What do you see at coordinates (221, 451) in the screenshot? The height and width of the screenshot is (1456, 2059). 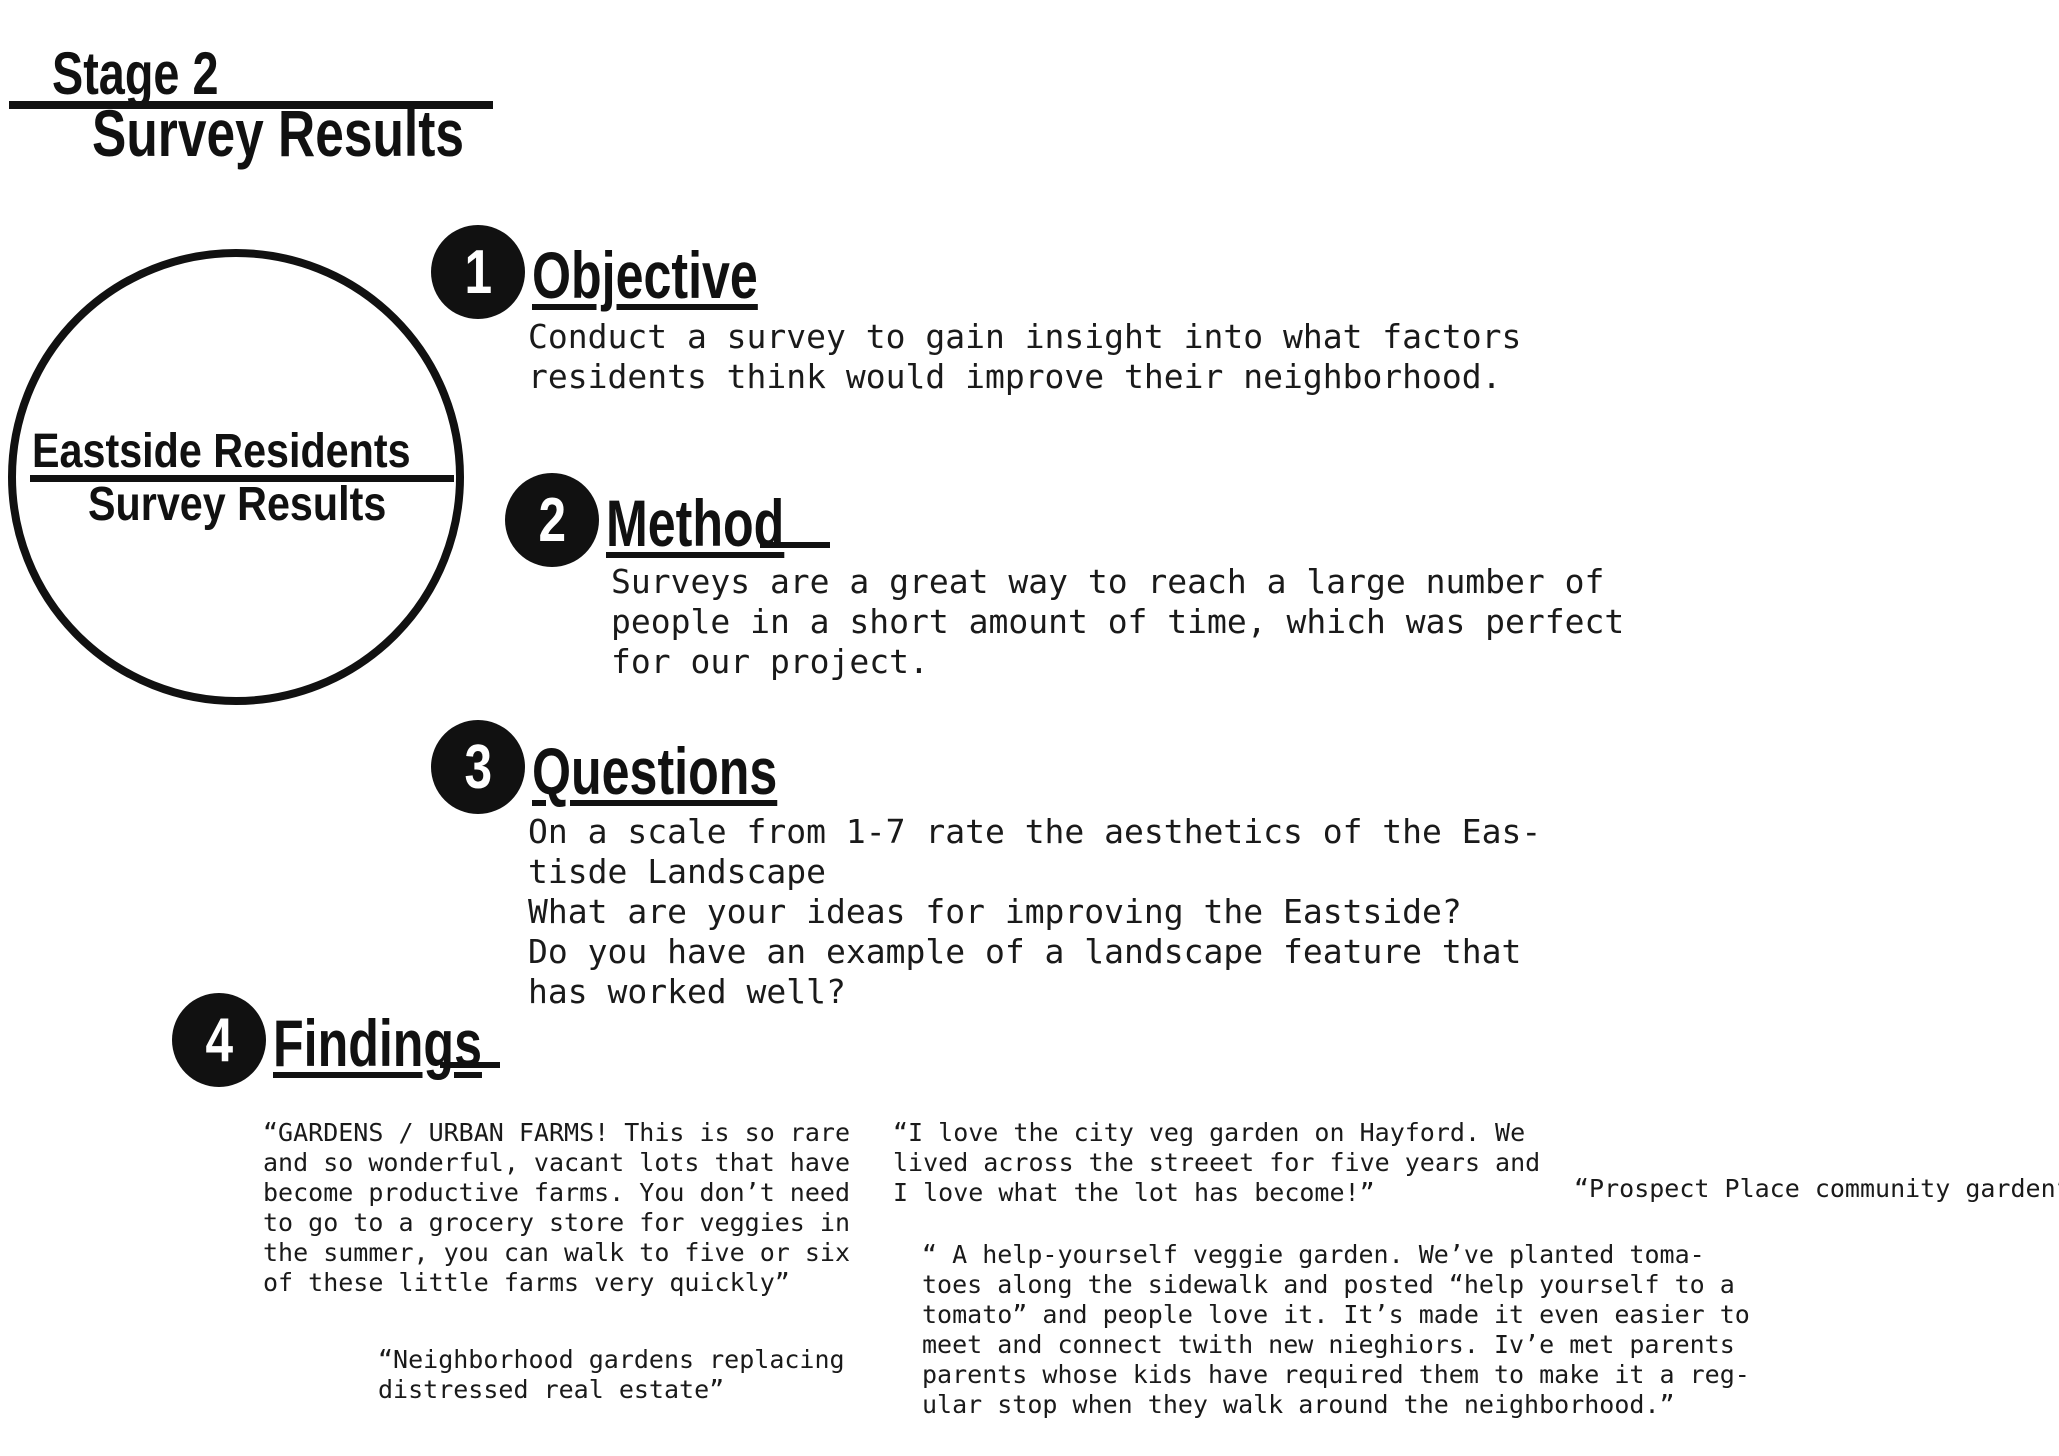 I see `circle-title-line1: Eastside Residents` at bounding box center [221, 451].